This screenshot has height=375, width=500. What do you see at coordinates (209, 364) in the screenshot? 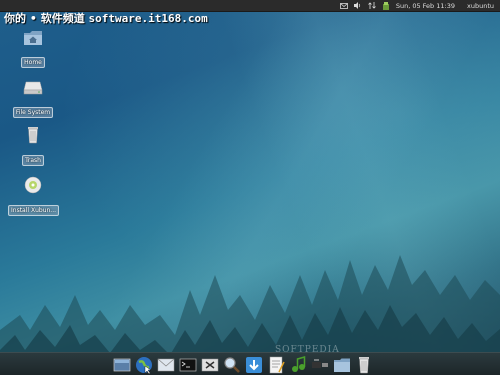
I see `settings-icon` at bounding box center [209, 364].